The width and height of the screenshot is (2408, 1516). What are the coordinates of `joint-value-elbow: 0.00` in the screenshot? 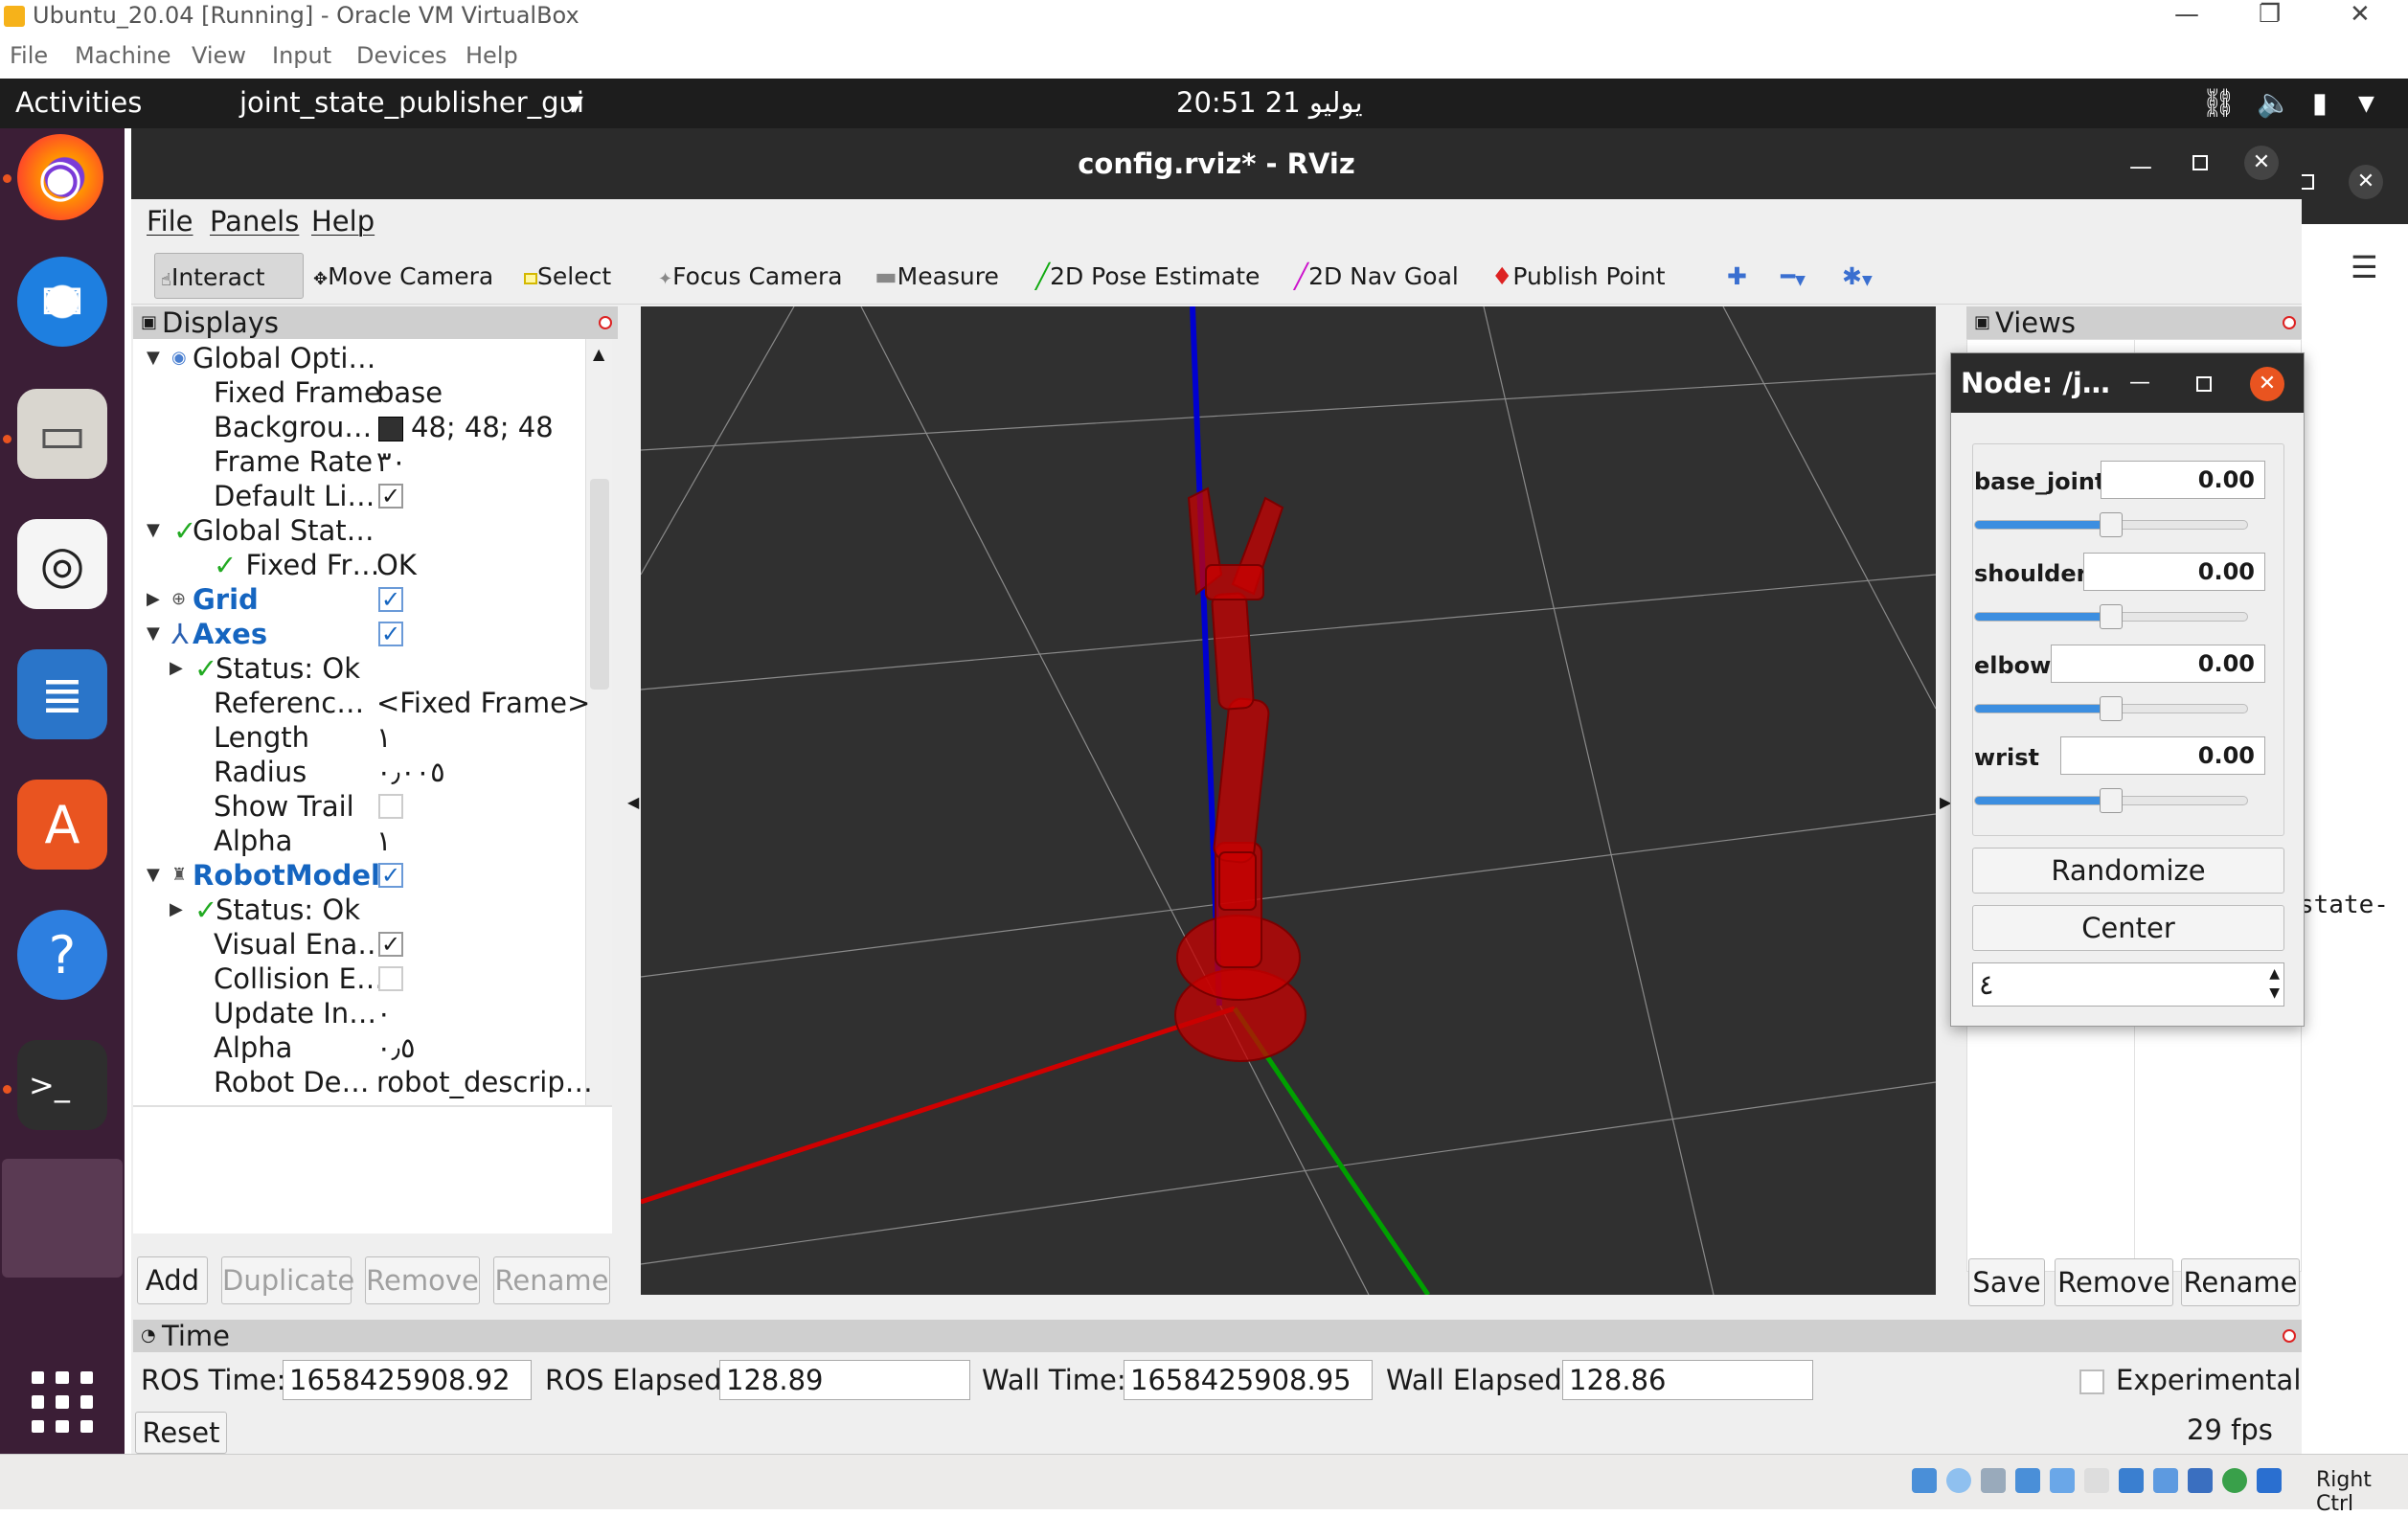 It's located at (2158, 664).